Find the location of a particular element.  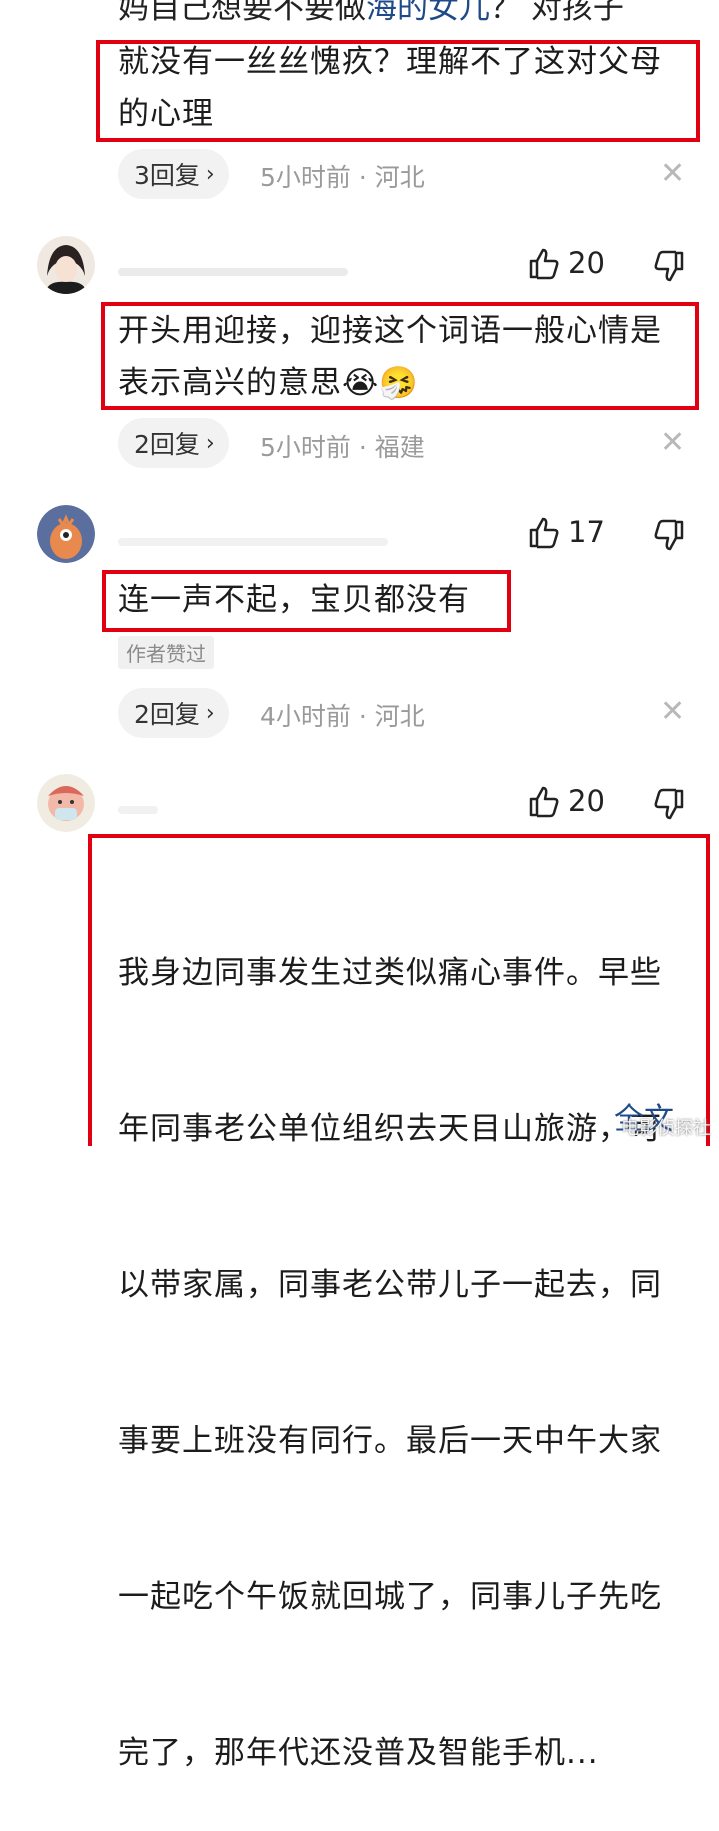

comment-meta: 4小时前 · 河北 is located at coordinates (342, 716).